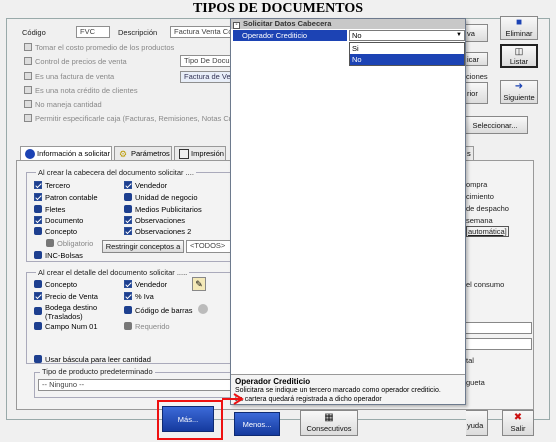 The image size is (556, 442). What do you see at coordinates (34, 32) in the screenshot?
I see `codigo-label: Código` at bounding box center [34, 32].